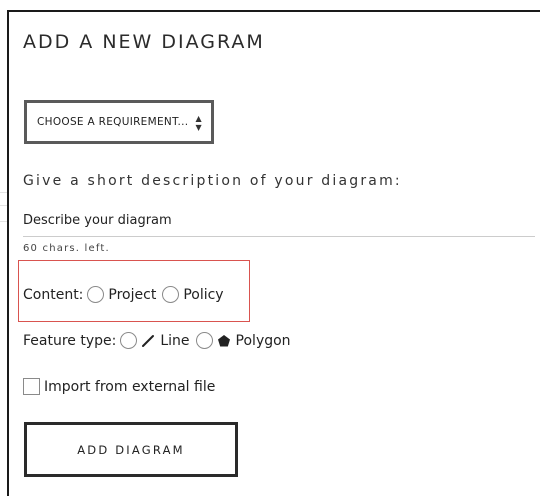 Image resolution: width=540 pixels, height=496 pixels. I want to click on import-checkbox, so click(31, 386).